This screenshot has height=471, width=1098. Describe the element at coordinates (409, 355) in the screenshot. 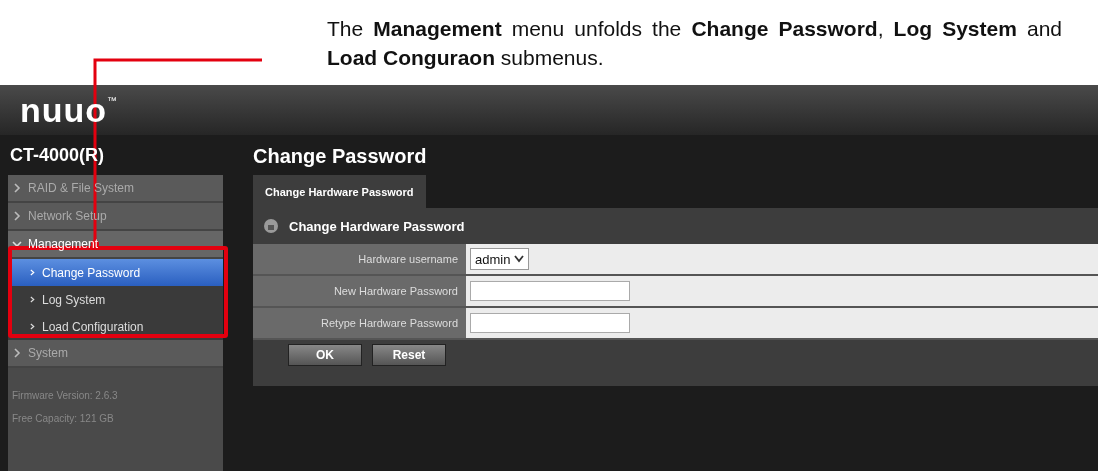

I see `form-button: Reset` at that location.